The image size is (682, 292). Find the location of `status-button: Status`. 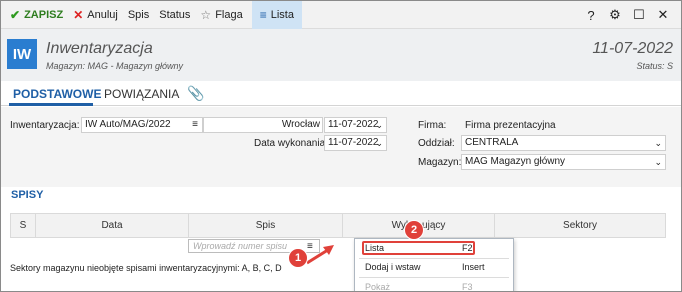

status-button: Status is located at coordinates (174, 15).